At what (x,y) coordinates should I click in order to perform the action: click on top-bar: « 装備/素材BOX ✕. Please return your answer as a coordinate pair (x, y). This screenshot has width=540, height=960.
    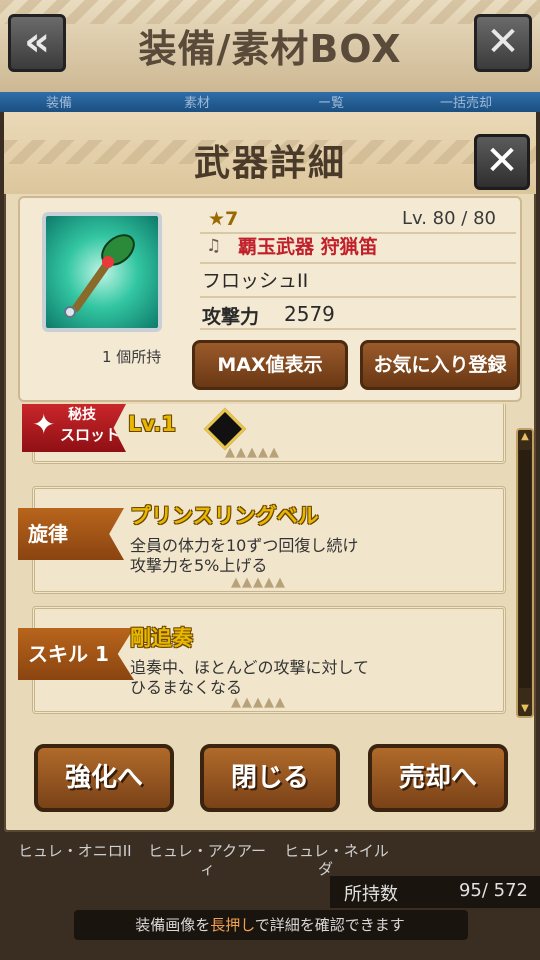
    Looking at the image, I should click on (270, 46).